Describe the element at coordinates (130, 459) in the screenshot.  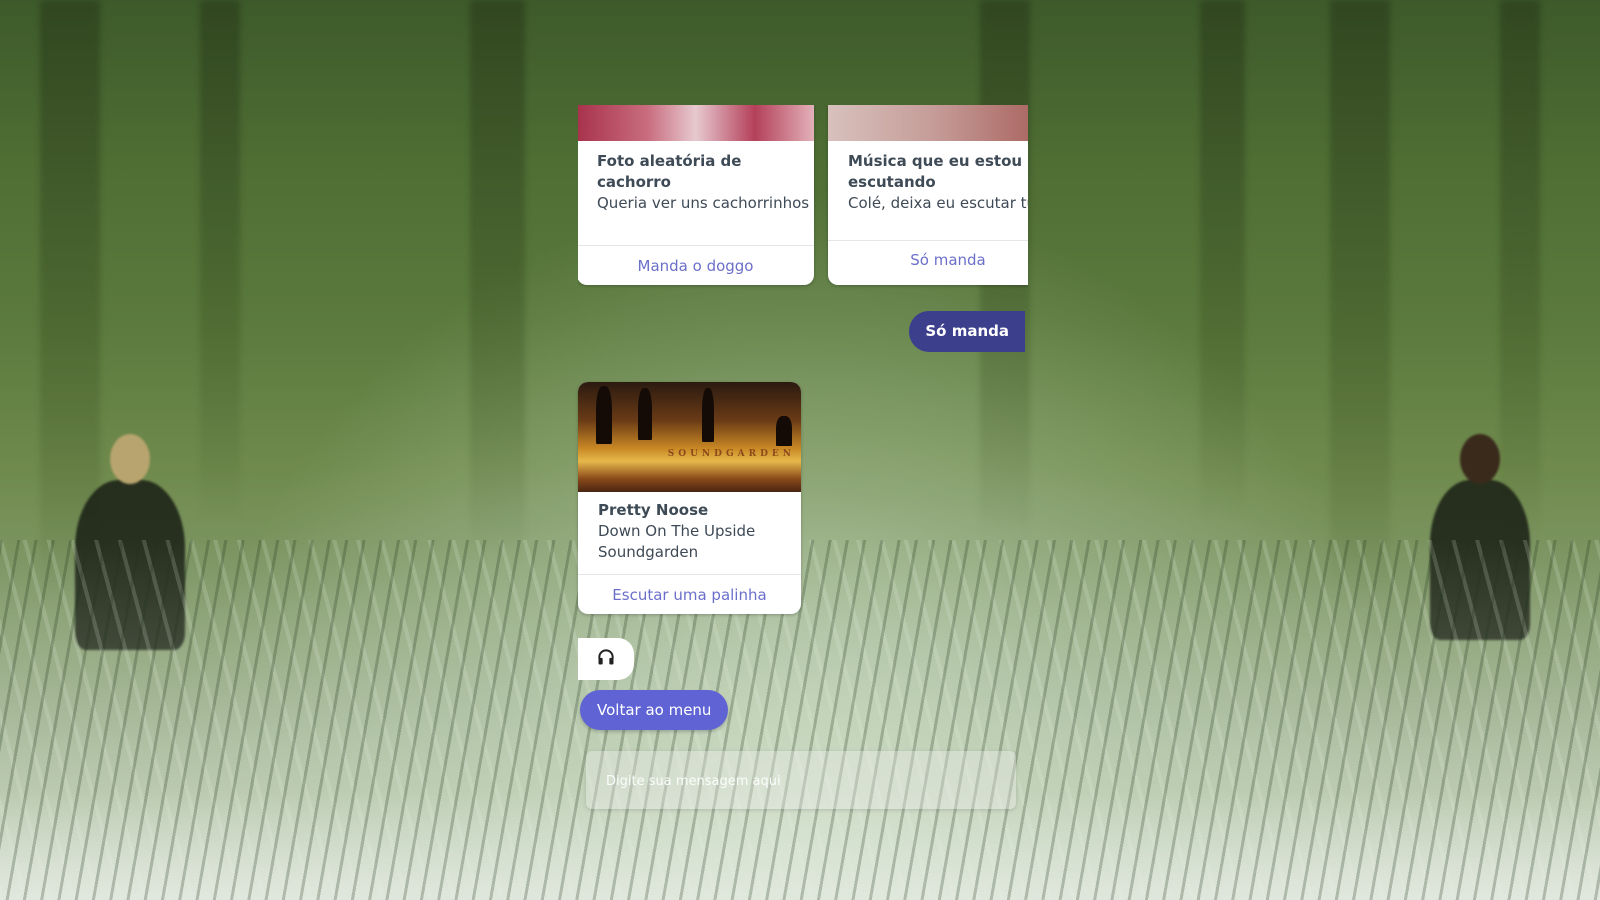
I see `left-figure-head` at that location.